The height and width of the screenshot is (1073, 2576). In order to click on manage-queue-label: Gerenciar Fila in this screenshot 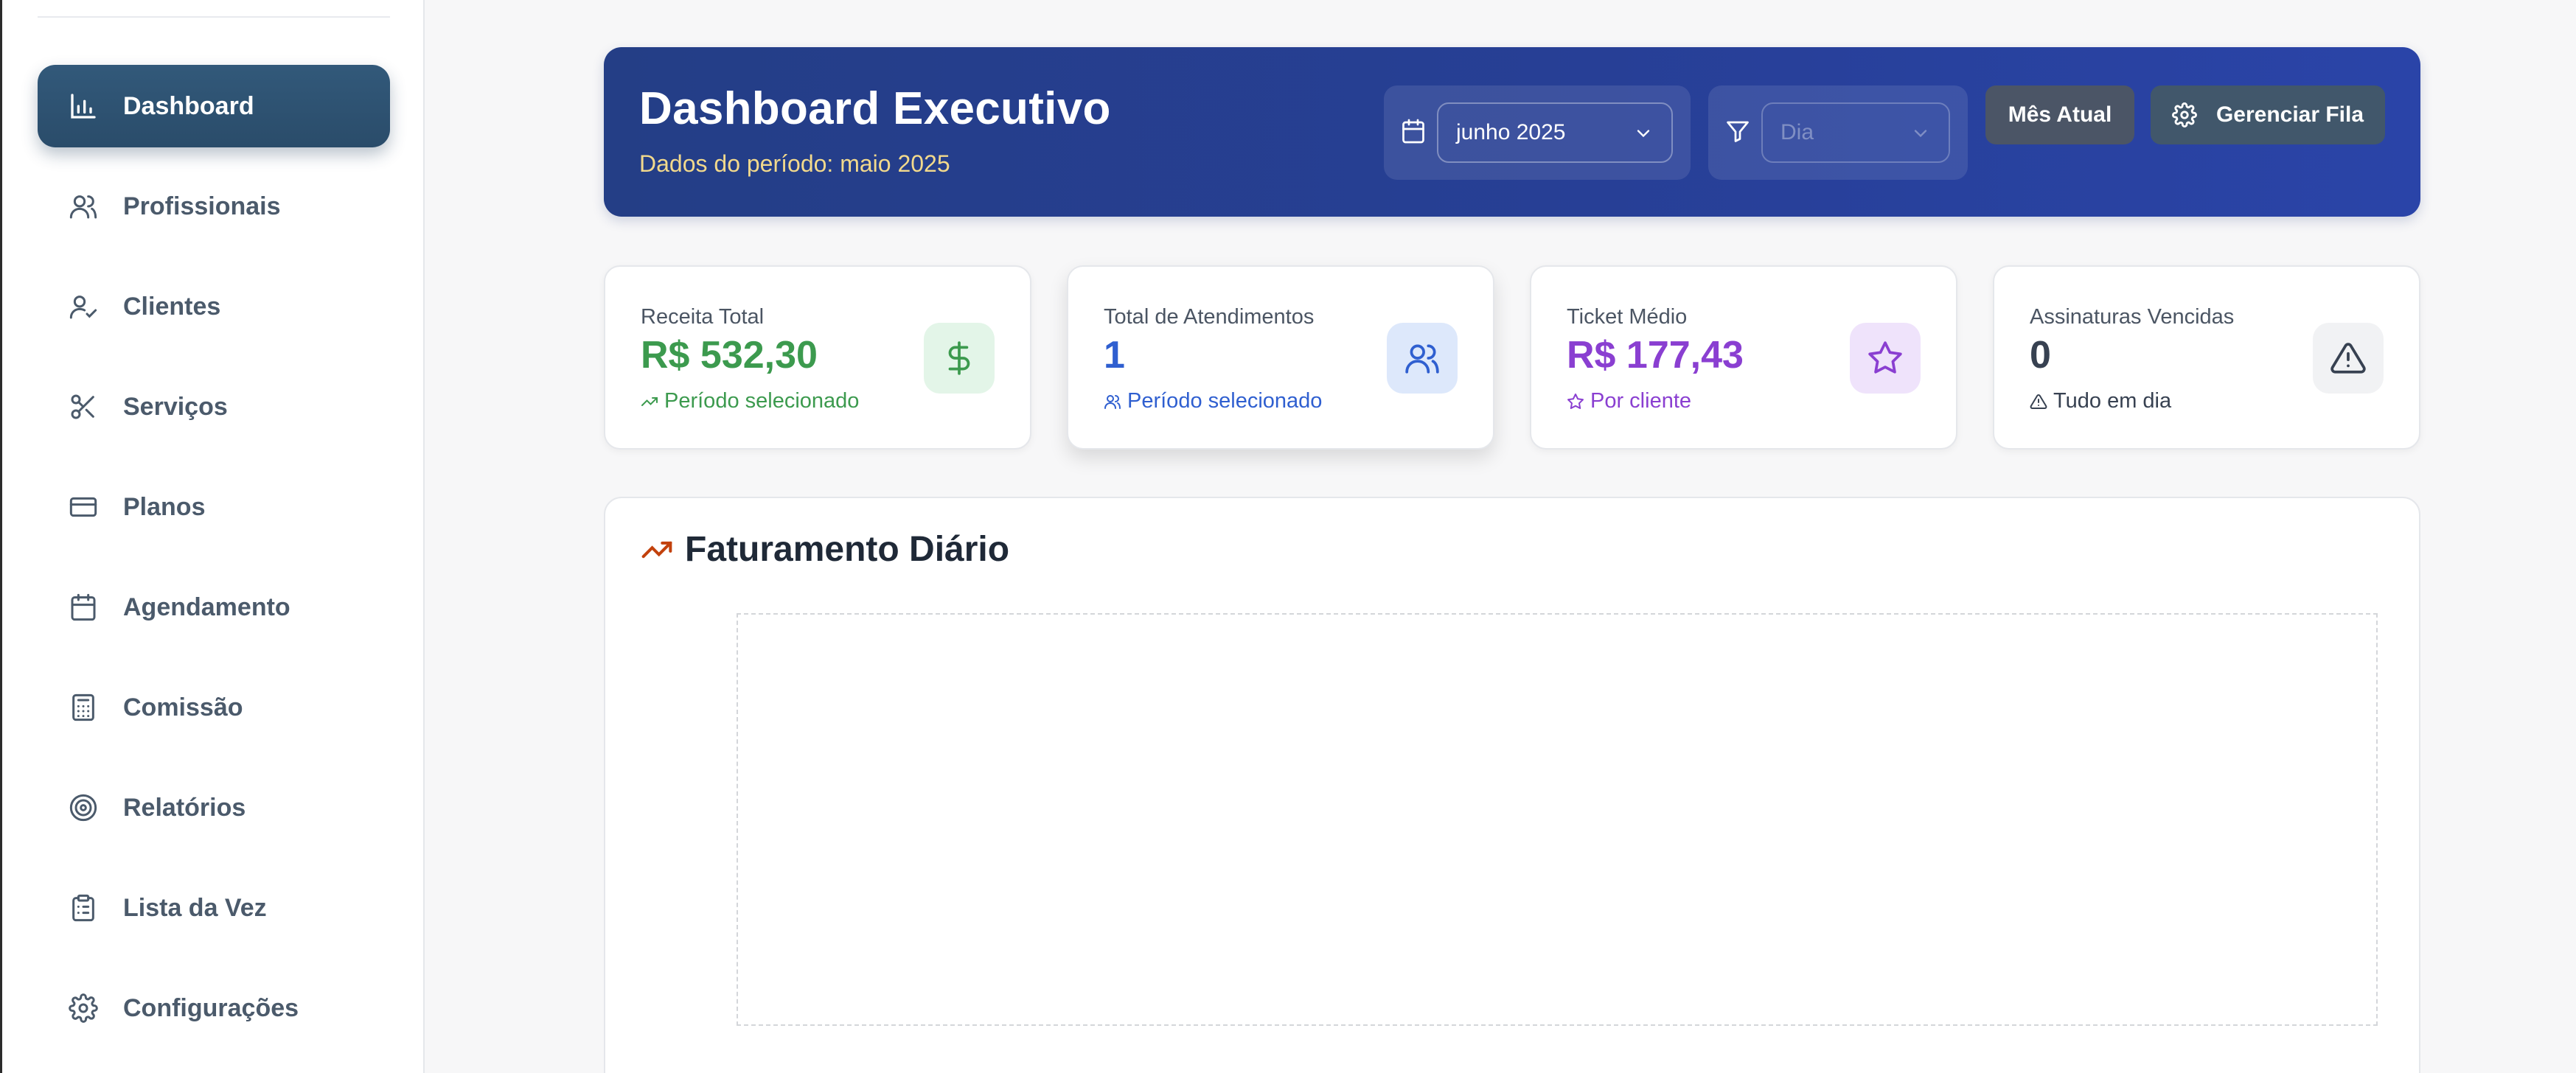, I will do `click(2289, 114)`.